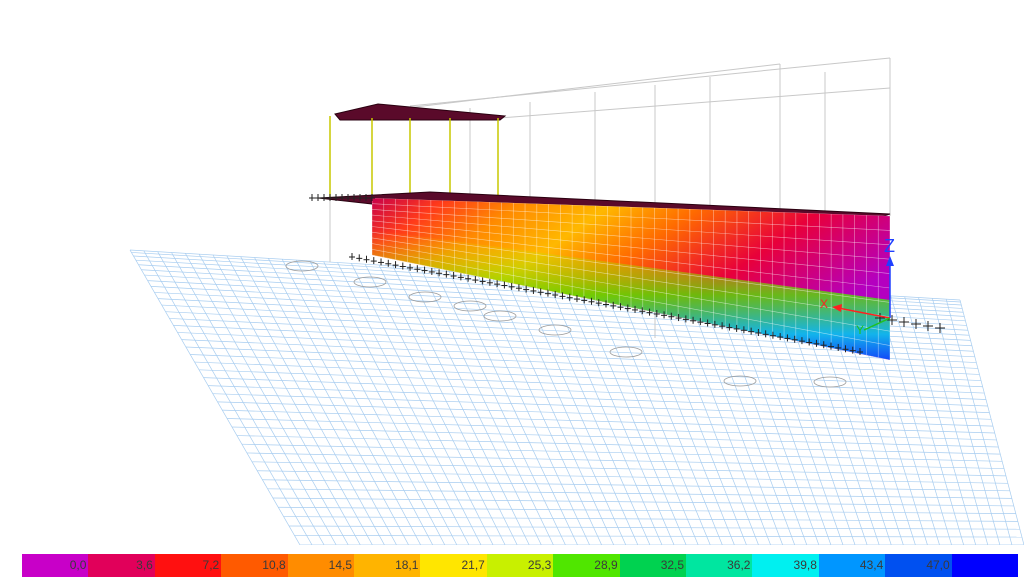 The width and height of the screenshot is (1024, 579). I want to click on legend-value-label: 21,7, so click(473, 565).